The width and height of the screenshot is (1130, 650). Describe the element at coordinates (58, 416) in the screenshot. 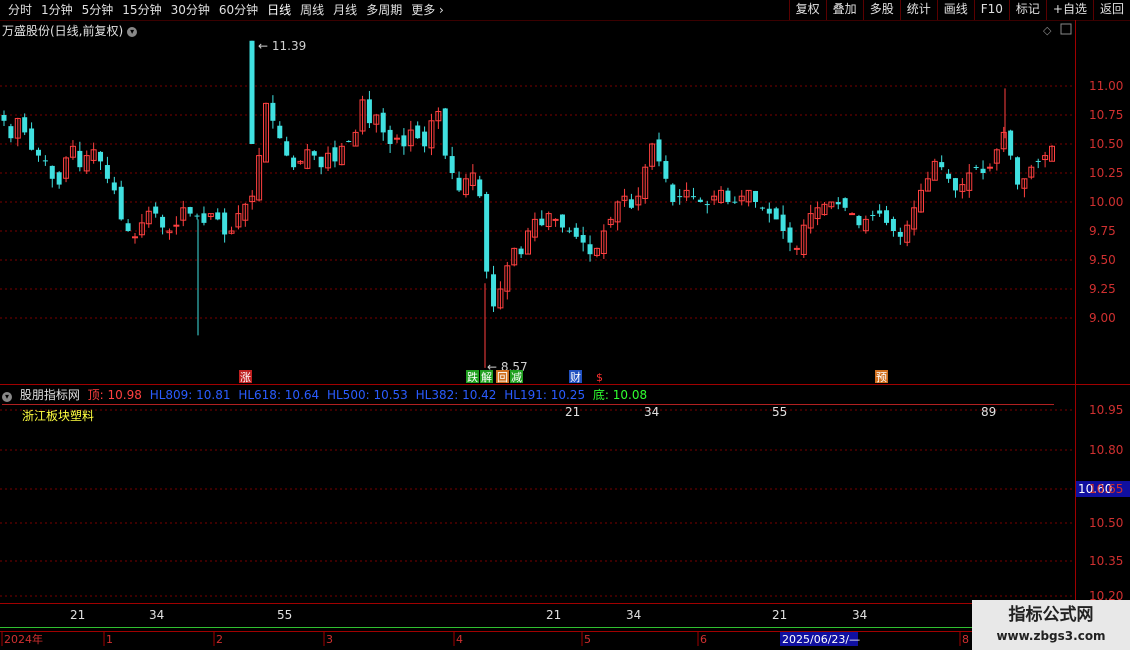

I see `sector-label: 浙江板块塑料` at that location.